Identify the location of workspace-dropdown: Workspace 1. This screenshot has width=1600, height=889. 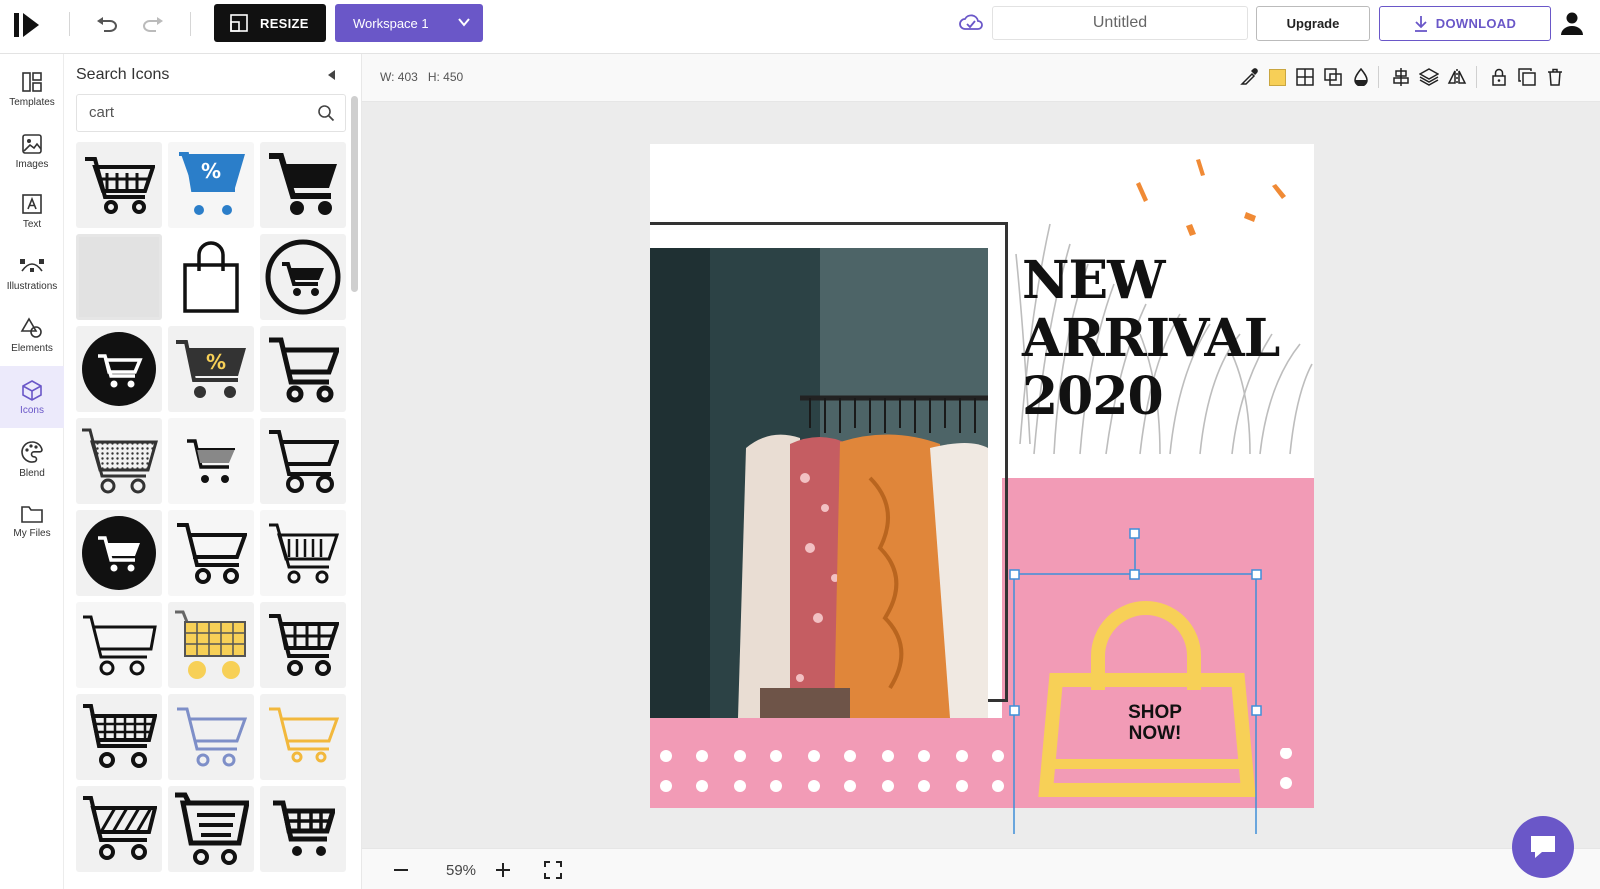
(409, 23).